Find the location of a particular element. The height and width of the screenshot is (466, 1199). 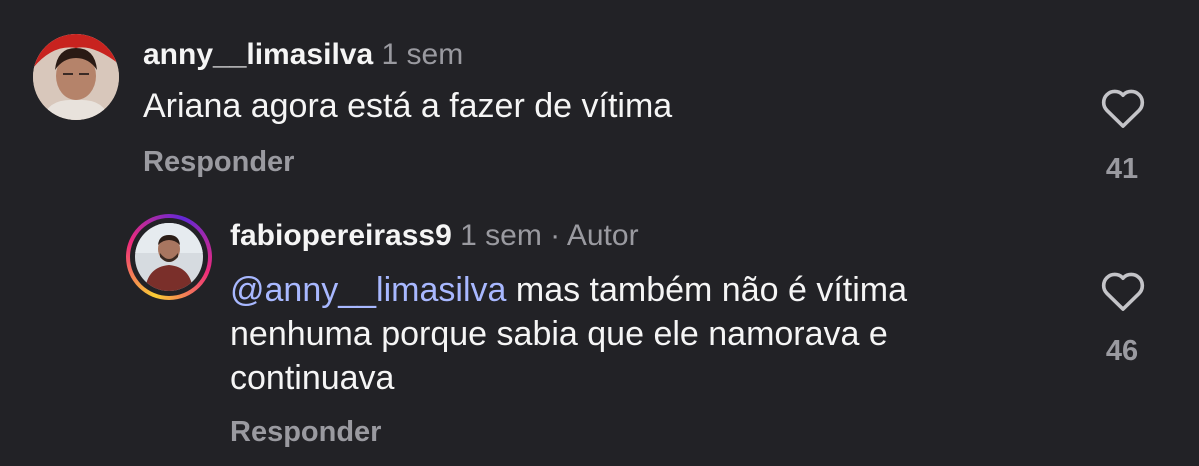

avatar-story-ring is located at coordinates (169, 257).